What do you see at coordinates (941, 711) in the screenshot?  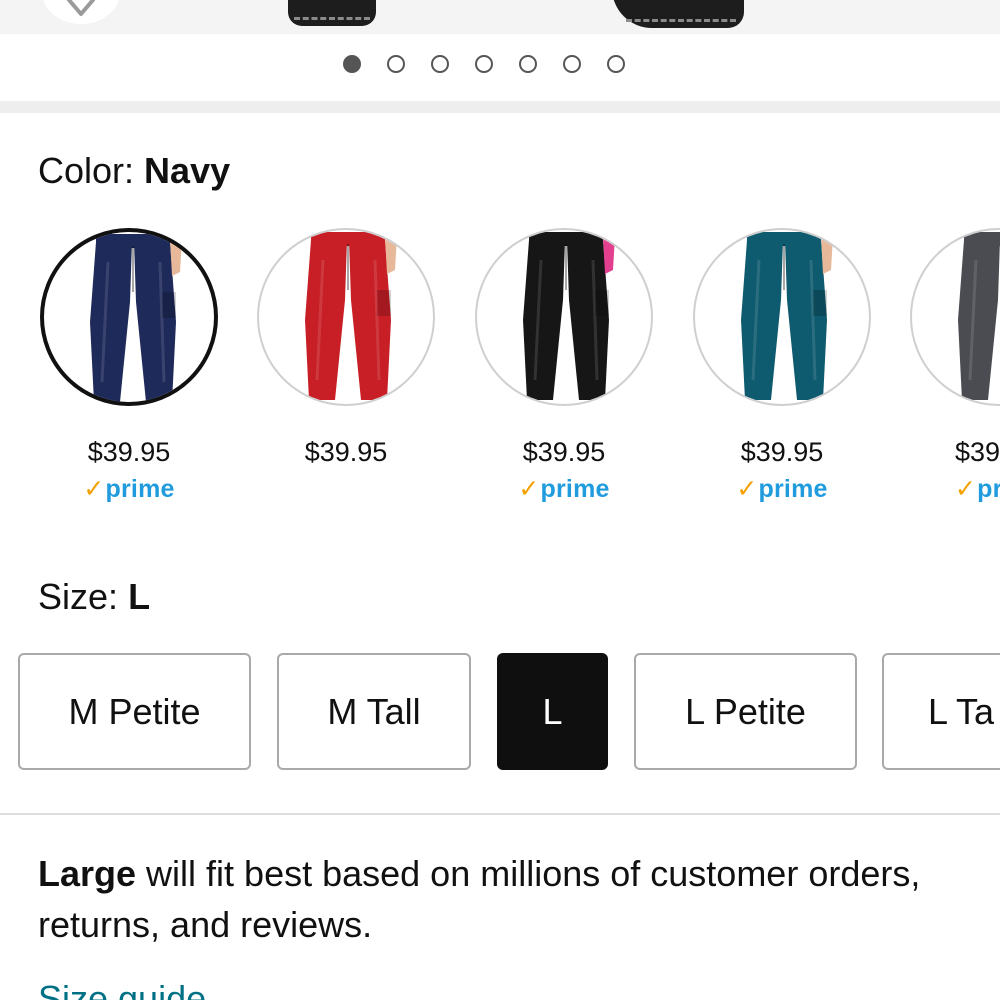 I see `size-option-l-tall: L Ta` at bounding box center [941, 711].